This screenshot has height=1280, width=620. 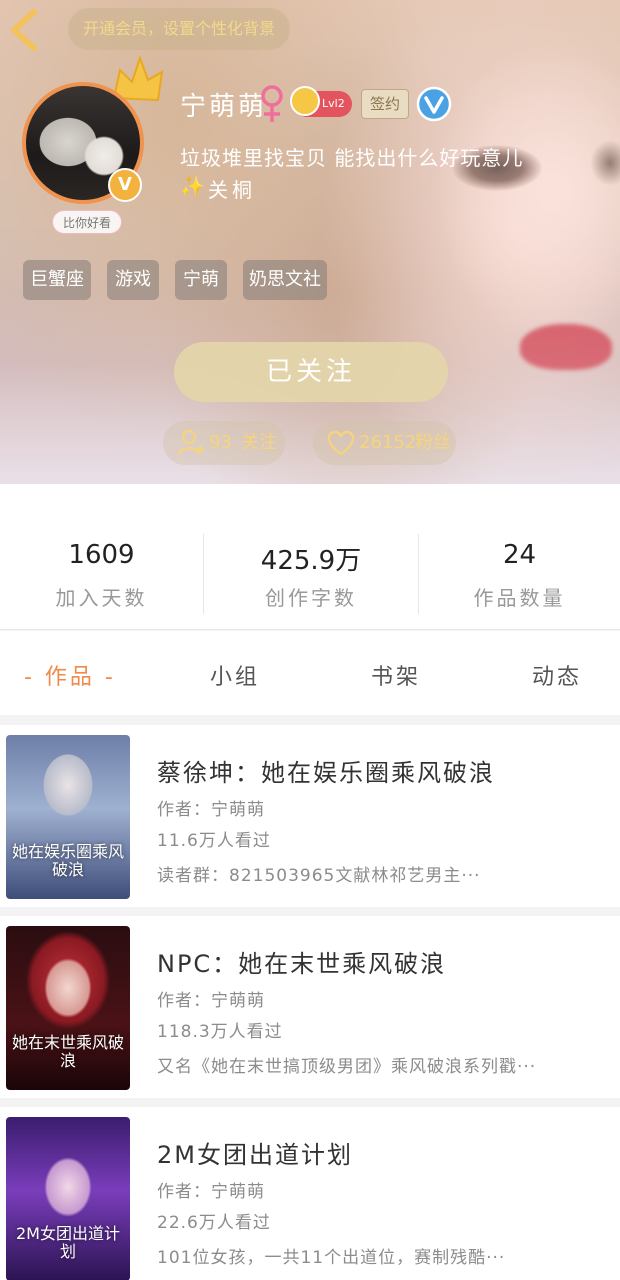 What do you see at coordinates (235, 675) in the screenshot?
I see `tab-groups: 小组` at bounding box center [235, 675].